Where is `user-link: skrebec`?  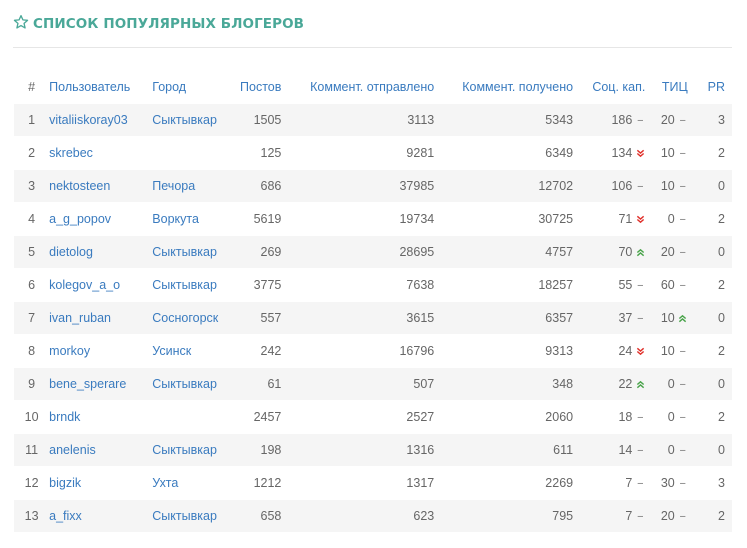
user-link: skrebec is located at coordinates (71, 153).